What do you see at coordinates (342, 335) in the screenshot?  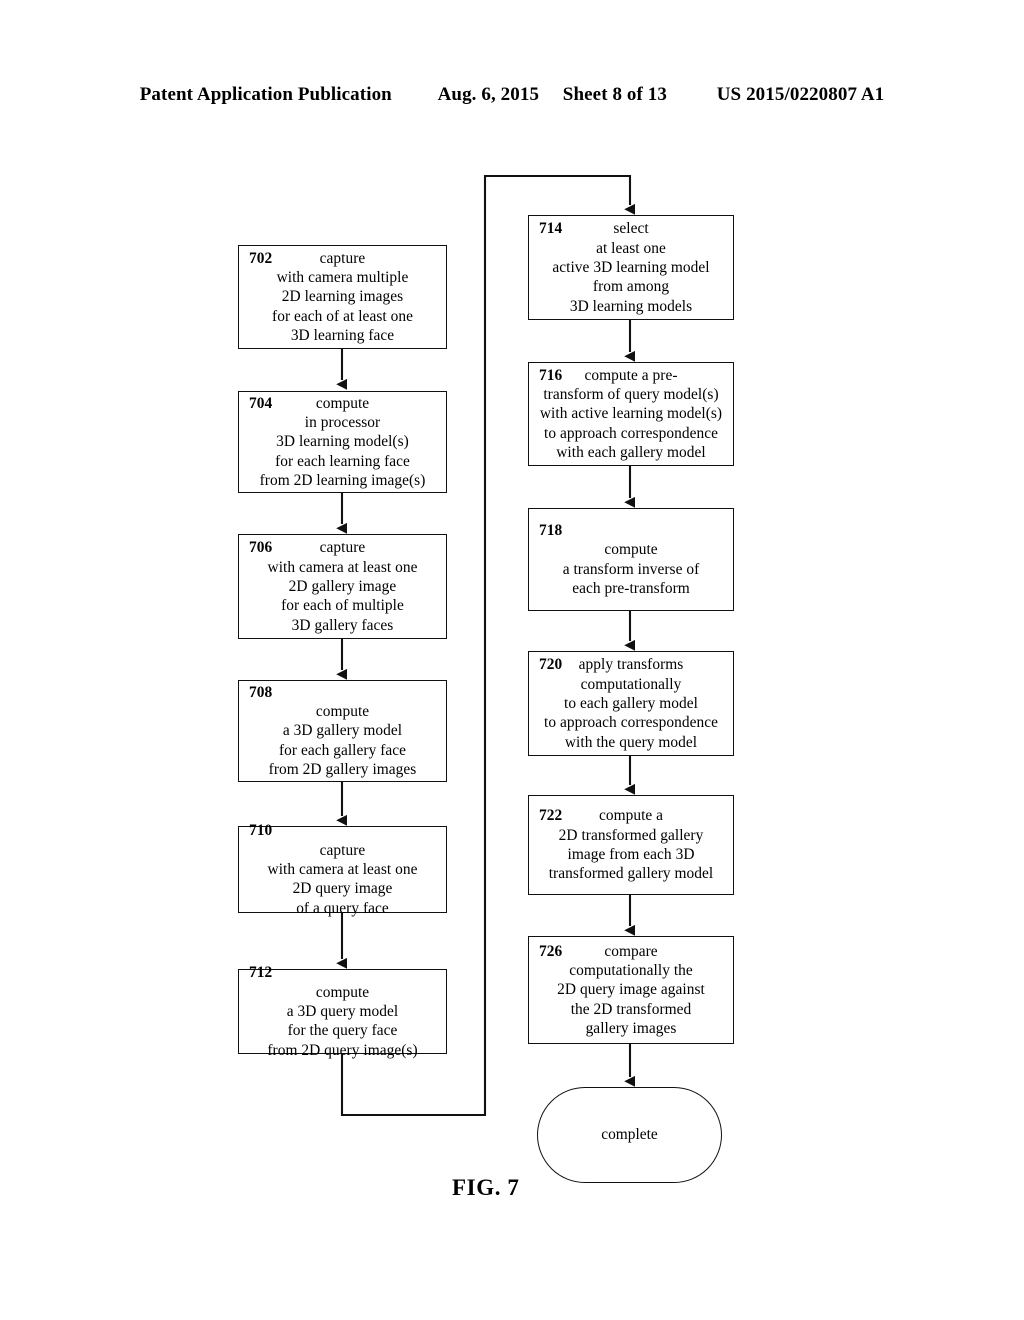 I see `step-702-line-4: 3D learning face` at bounding box center [342, 335].